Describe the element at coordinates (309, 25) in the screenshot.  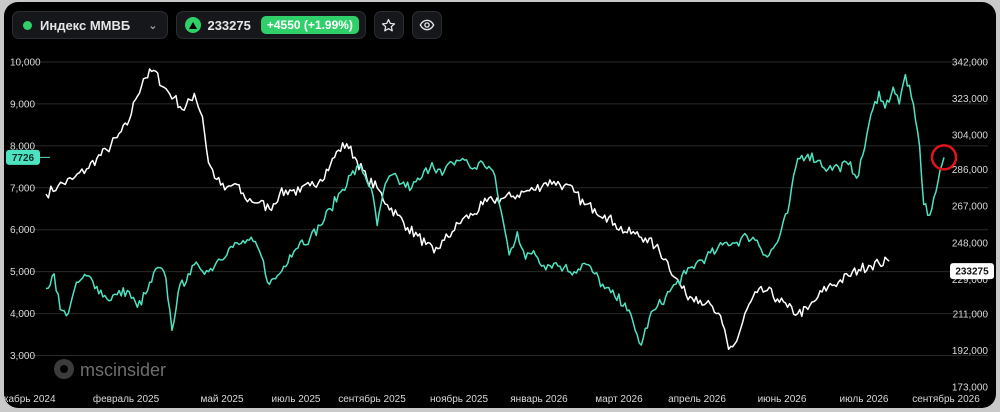
I see `change-badge: +4550 (+1.99%)` at that location.